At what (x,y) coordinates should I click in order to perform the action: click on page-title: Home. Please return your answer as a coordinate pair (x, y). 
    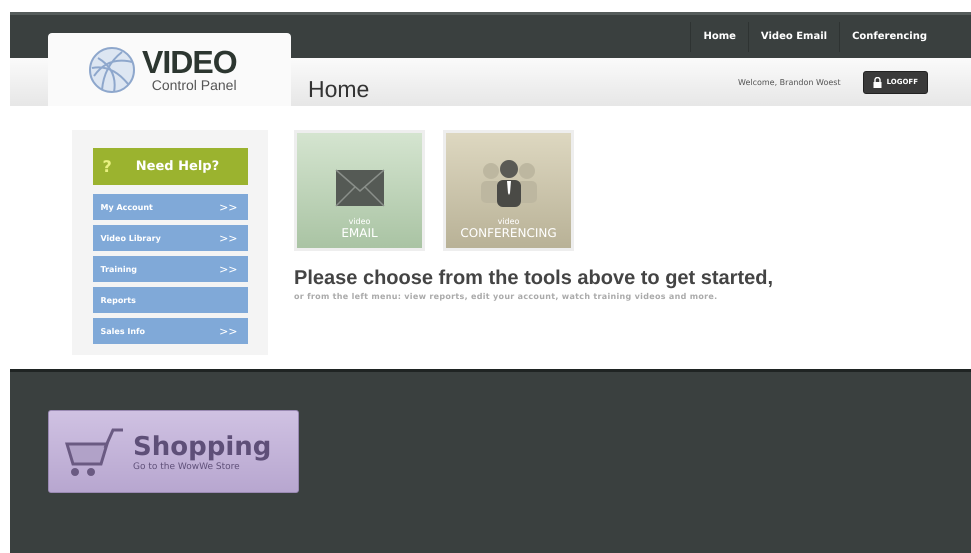
    Looking at the image, I should click on (339, 89).